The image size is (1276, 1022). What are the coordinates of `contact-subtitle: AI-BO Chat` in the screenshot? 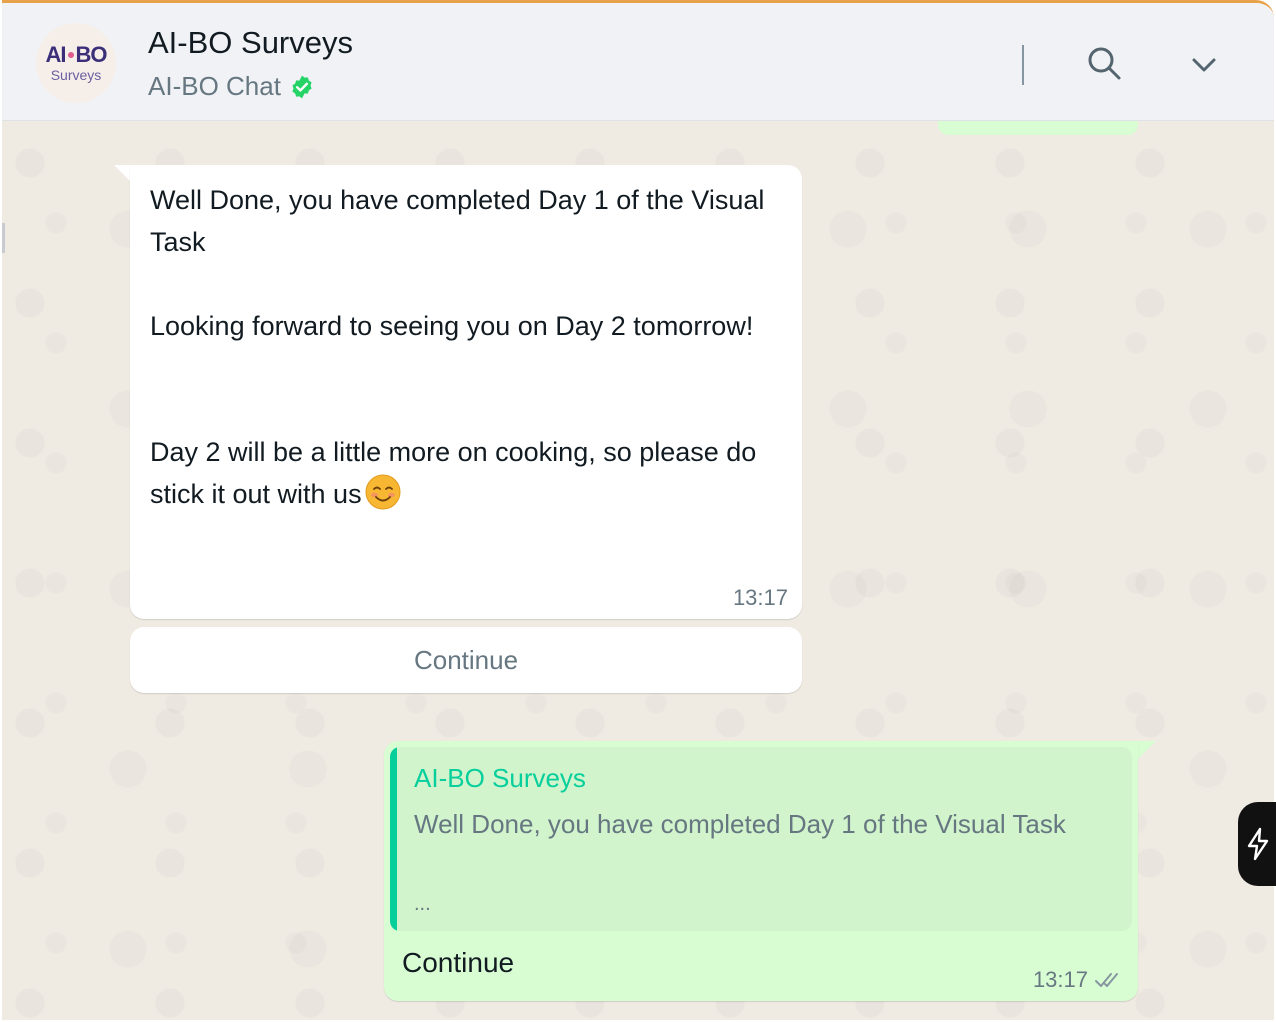 It's located at (231, 86).